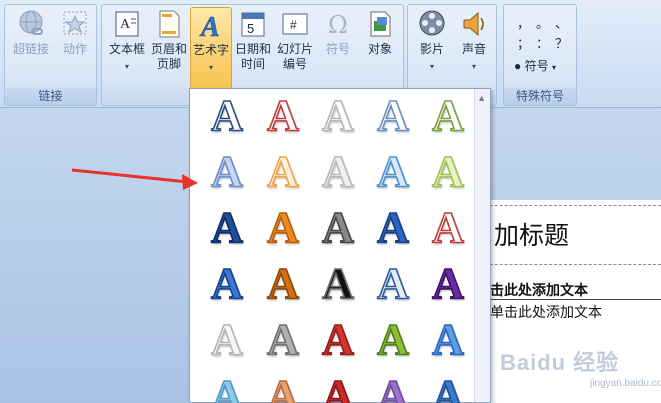  What do you see at coordinates (227, 283) in the screenshot?
I see `wordart-style-4-1: A` at bounding box center [227, 283].